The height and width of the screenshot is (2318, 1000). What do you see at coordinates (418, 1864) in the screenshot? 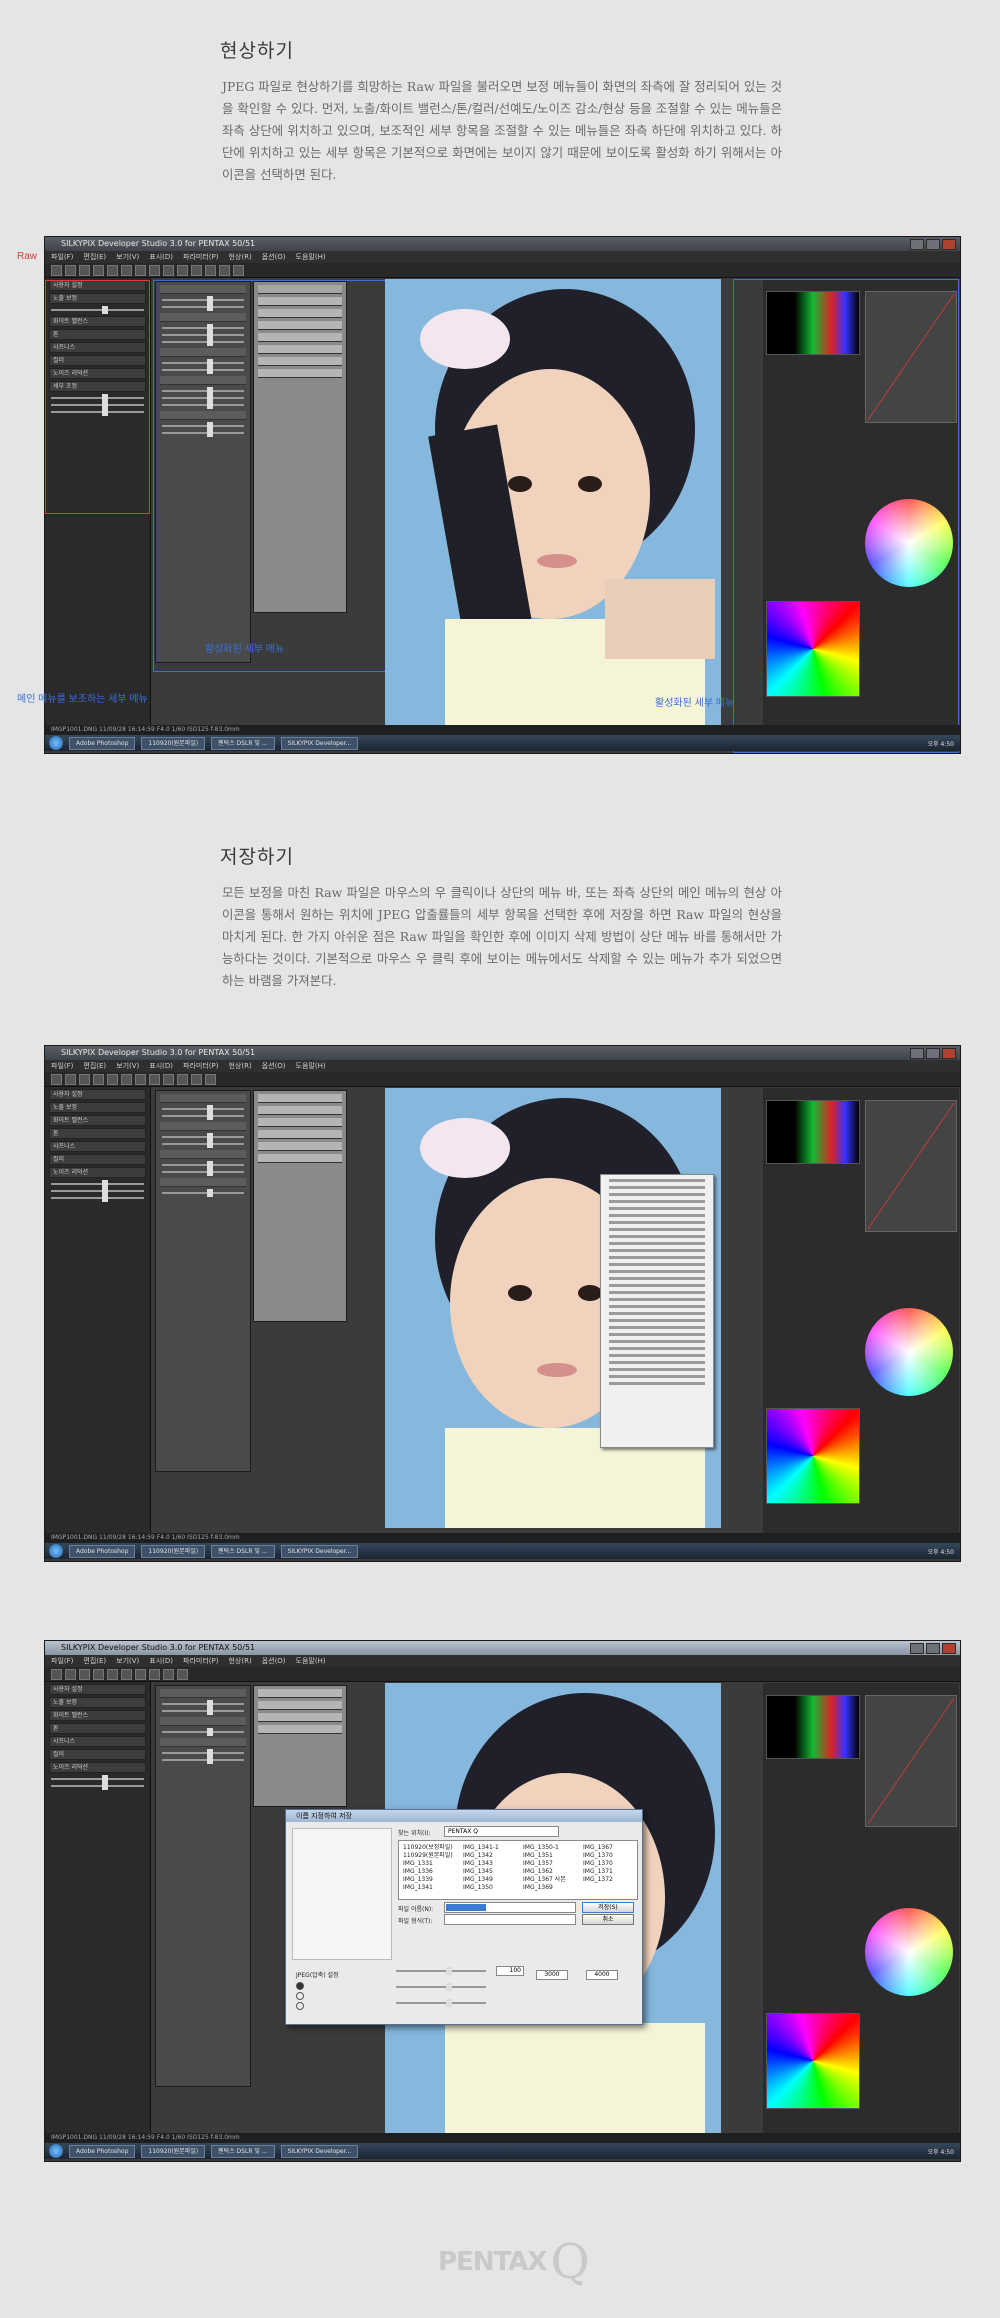
I see `file-item: IMG_1331` at bounding box center [418, 1864].